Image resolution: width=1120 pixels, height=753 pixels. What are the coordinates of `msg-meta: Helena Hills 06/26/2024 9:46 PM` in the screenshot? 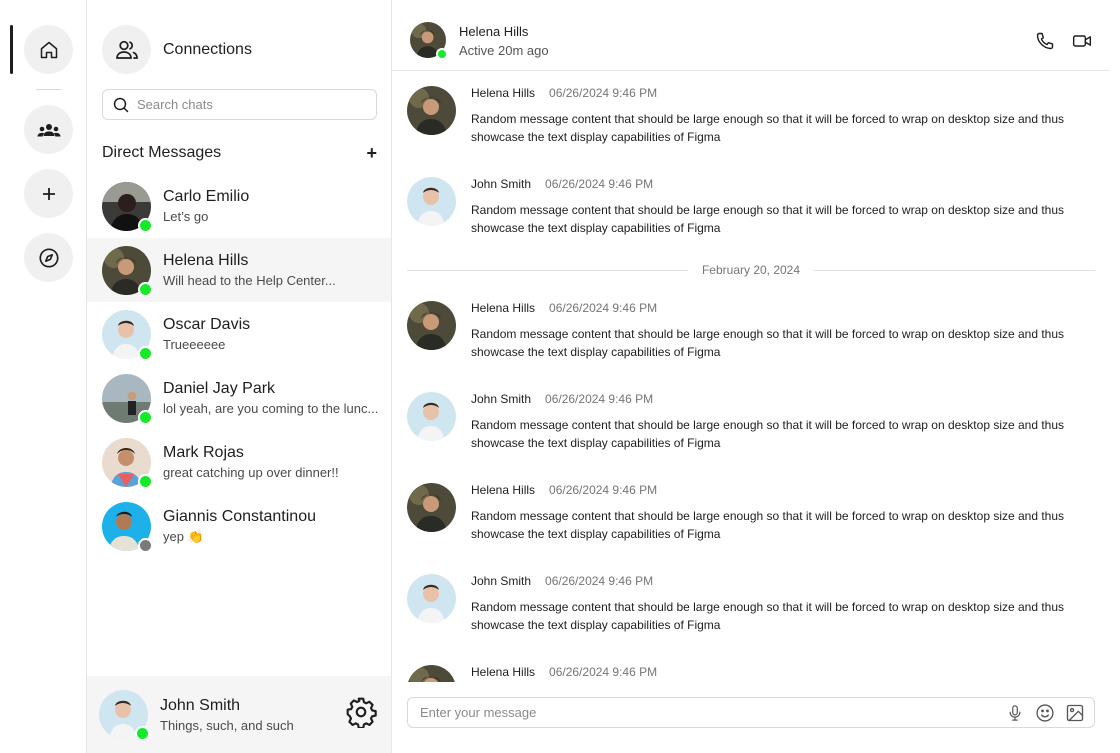 It's located at (564, 308).